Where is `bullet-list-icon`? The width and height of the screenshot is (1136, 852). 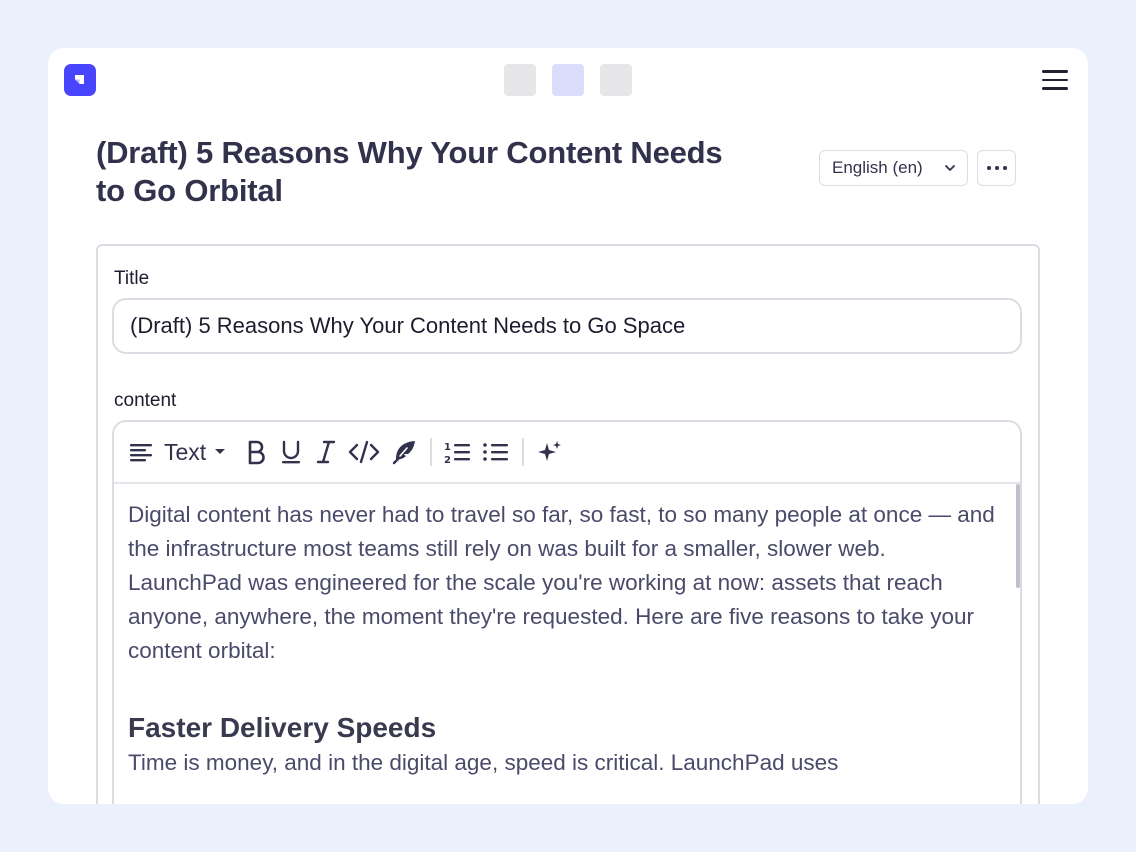 bullet-list-icon is located at coordinates (496, 452).